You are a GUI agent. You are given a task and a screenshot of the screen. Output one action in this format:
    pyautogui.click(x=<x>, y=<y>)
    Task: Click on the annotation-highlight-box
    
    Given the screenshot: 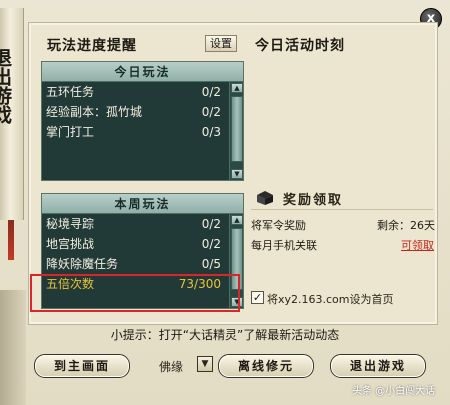 What is the action you would take?
    pyautogui.click(x=135, y=293)
    